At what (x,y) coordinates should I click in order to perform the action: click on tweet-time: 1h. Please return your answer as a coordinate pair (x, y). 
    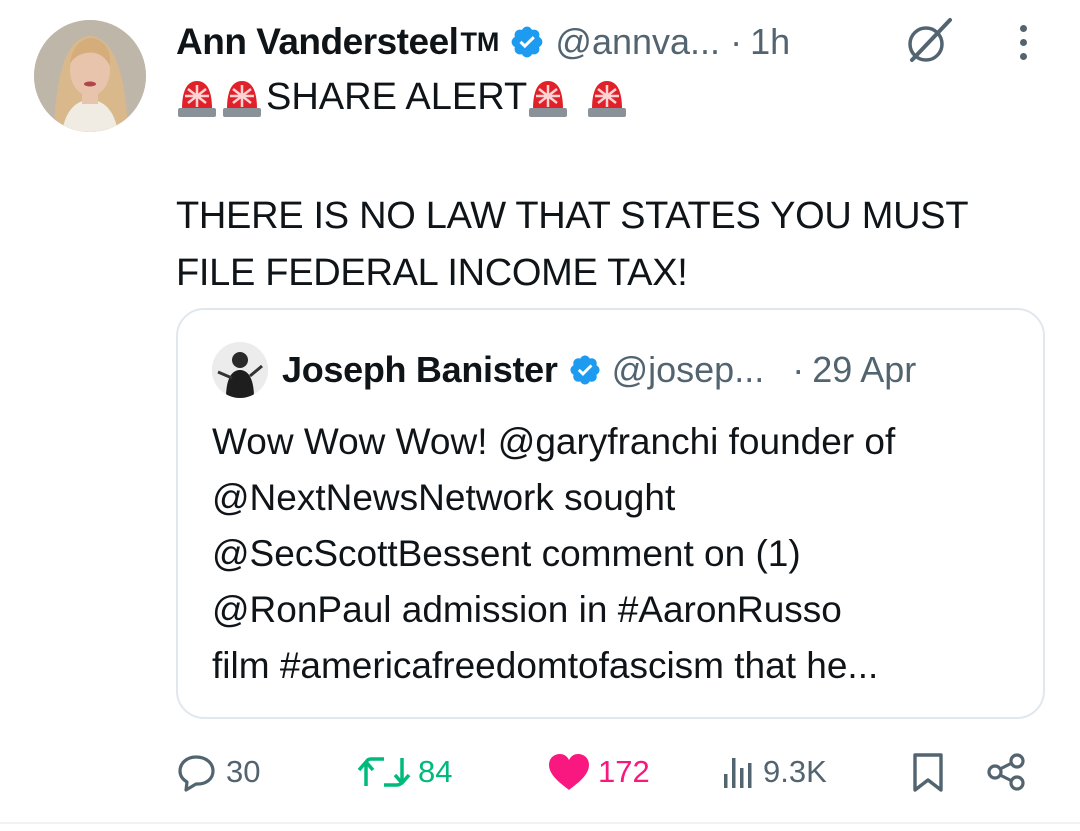
    Looking at the image, I should click on (770, 42).